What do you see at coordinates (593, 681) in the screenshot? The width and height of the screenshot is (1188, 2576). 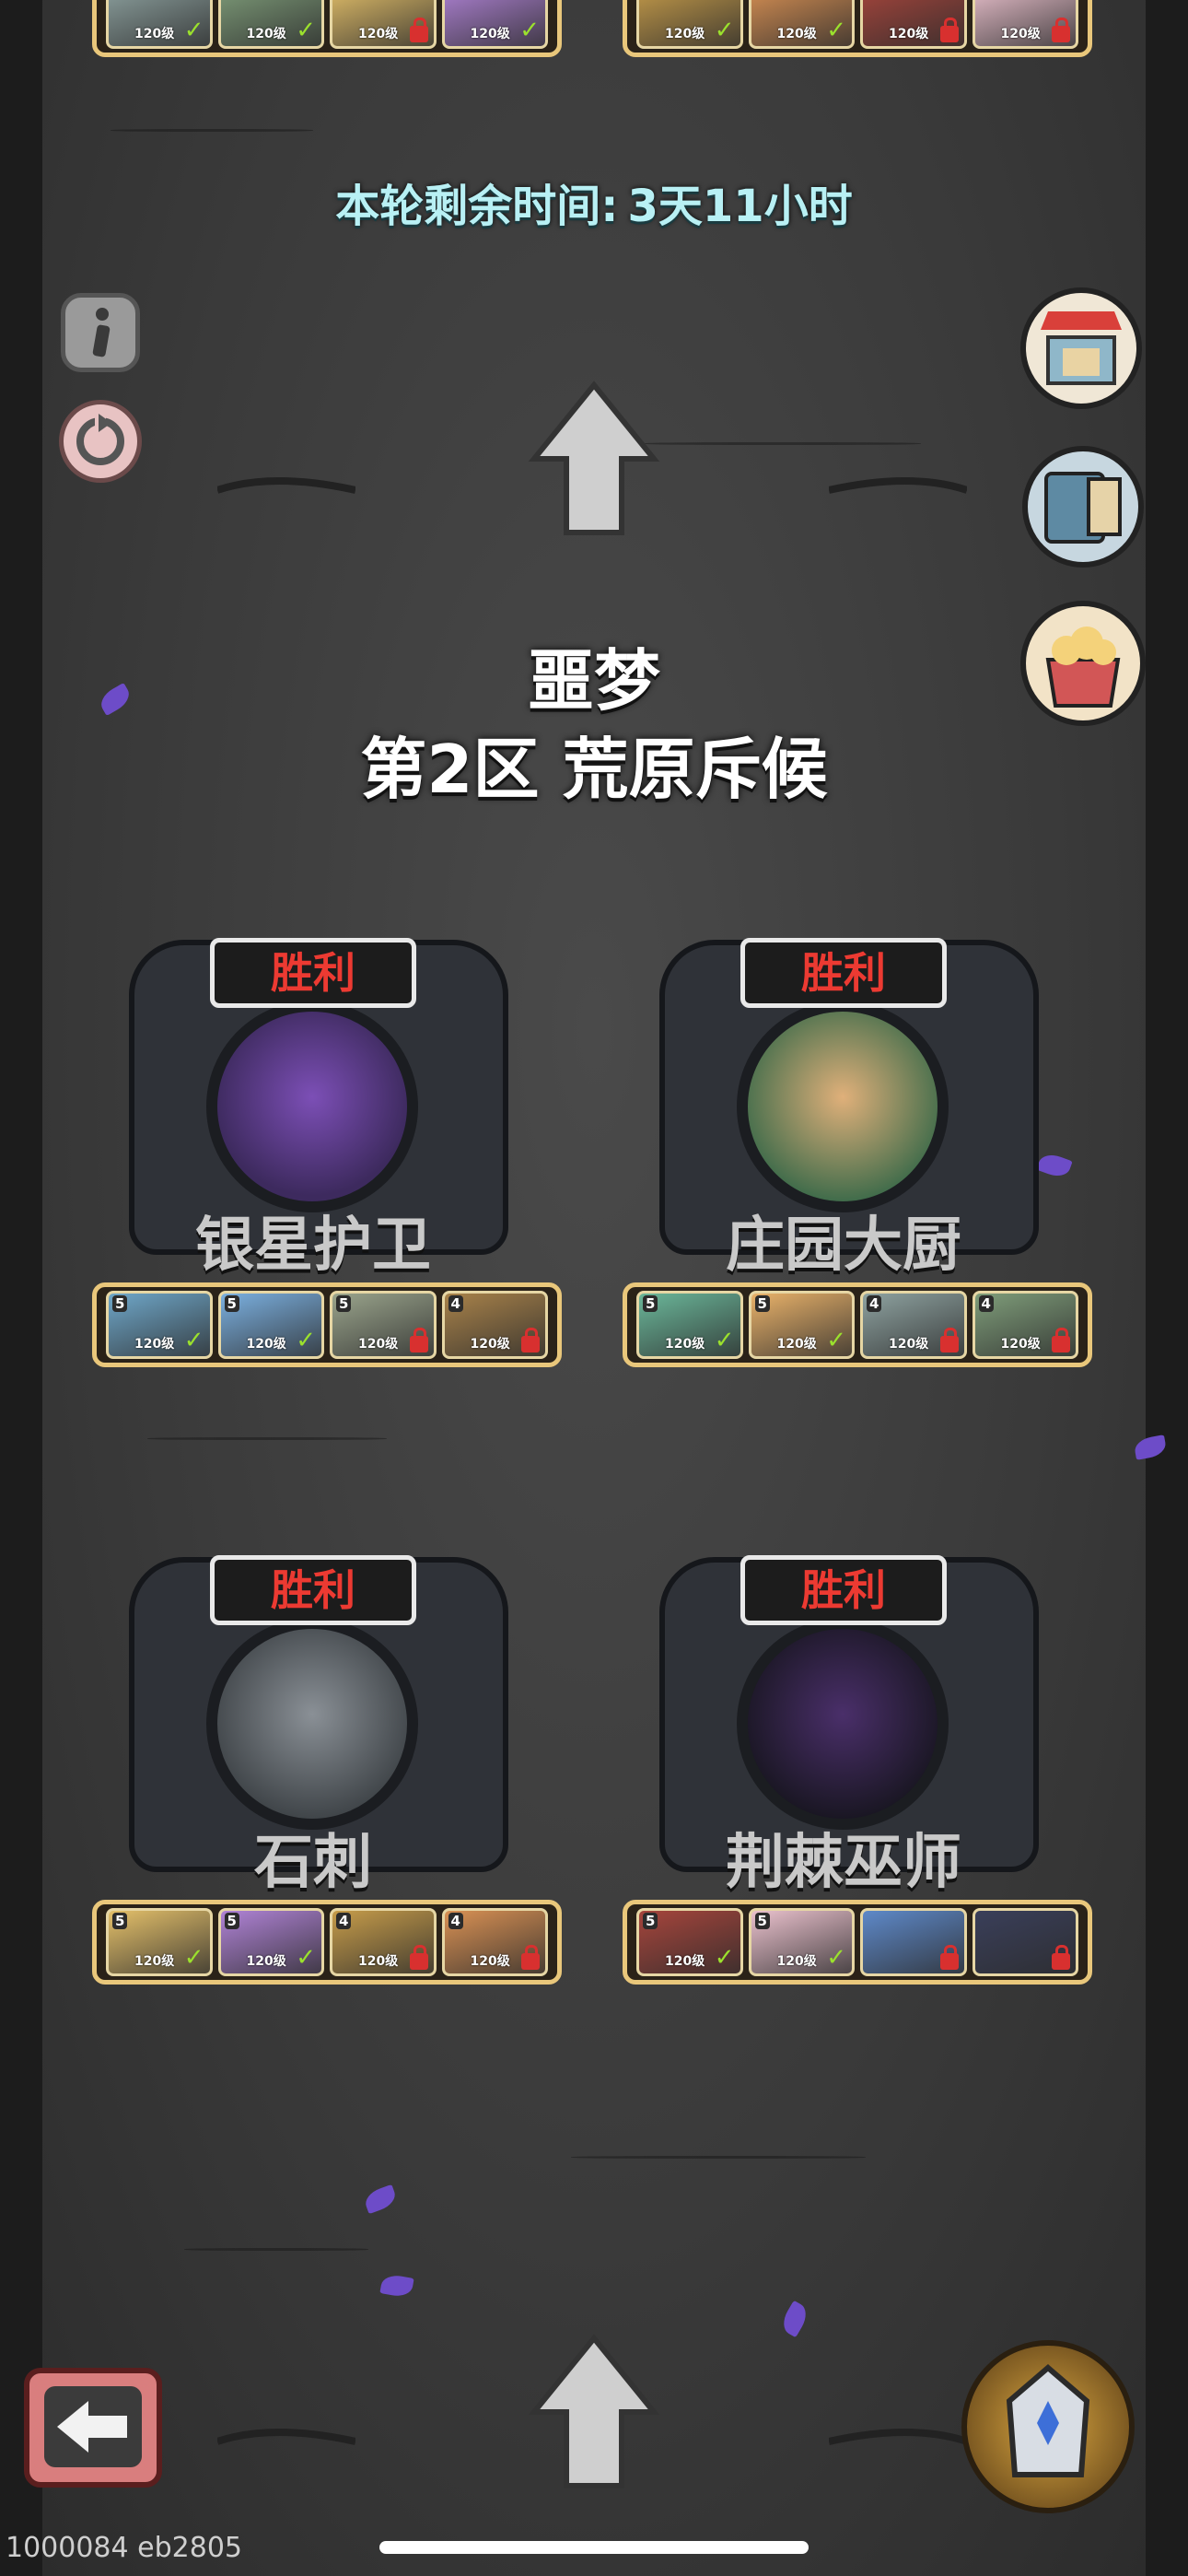 I see `difficulty-title: 噩梦` at bounding box center [593, 681].